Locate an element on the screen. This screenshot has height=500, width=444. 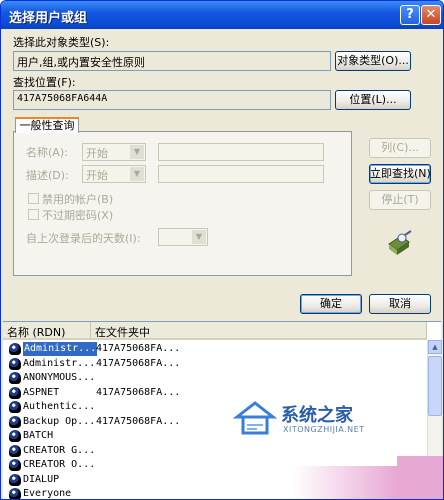
decor-overlay-corner is located at coordinates (420, 477).